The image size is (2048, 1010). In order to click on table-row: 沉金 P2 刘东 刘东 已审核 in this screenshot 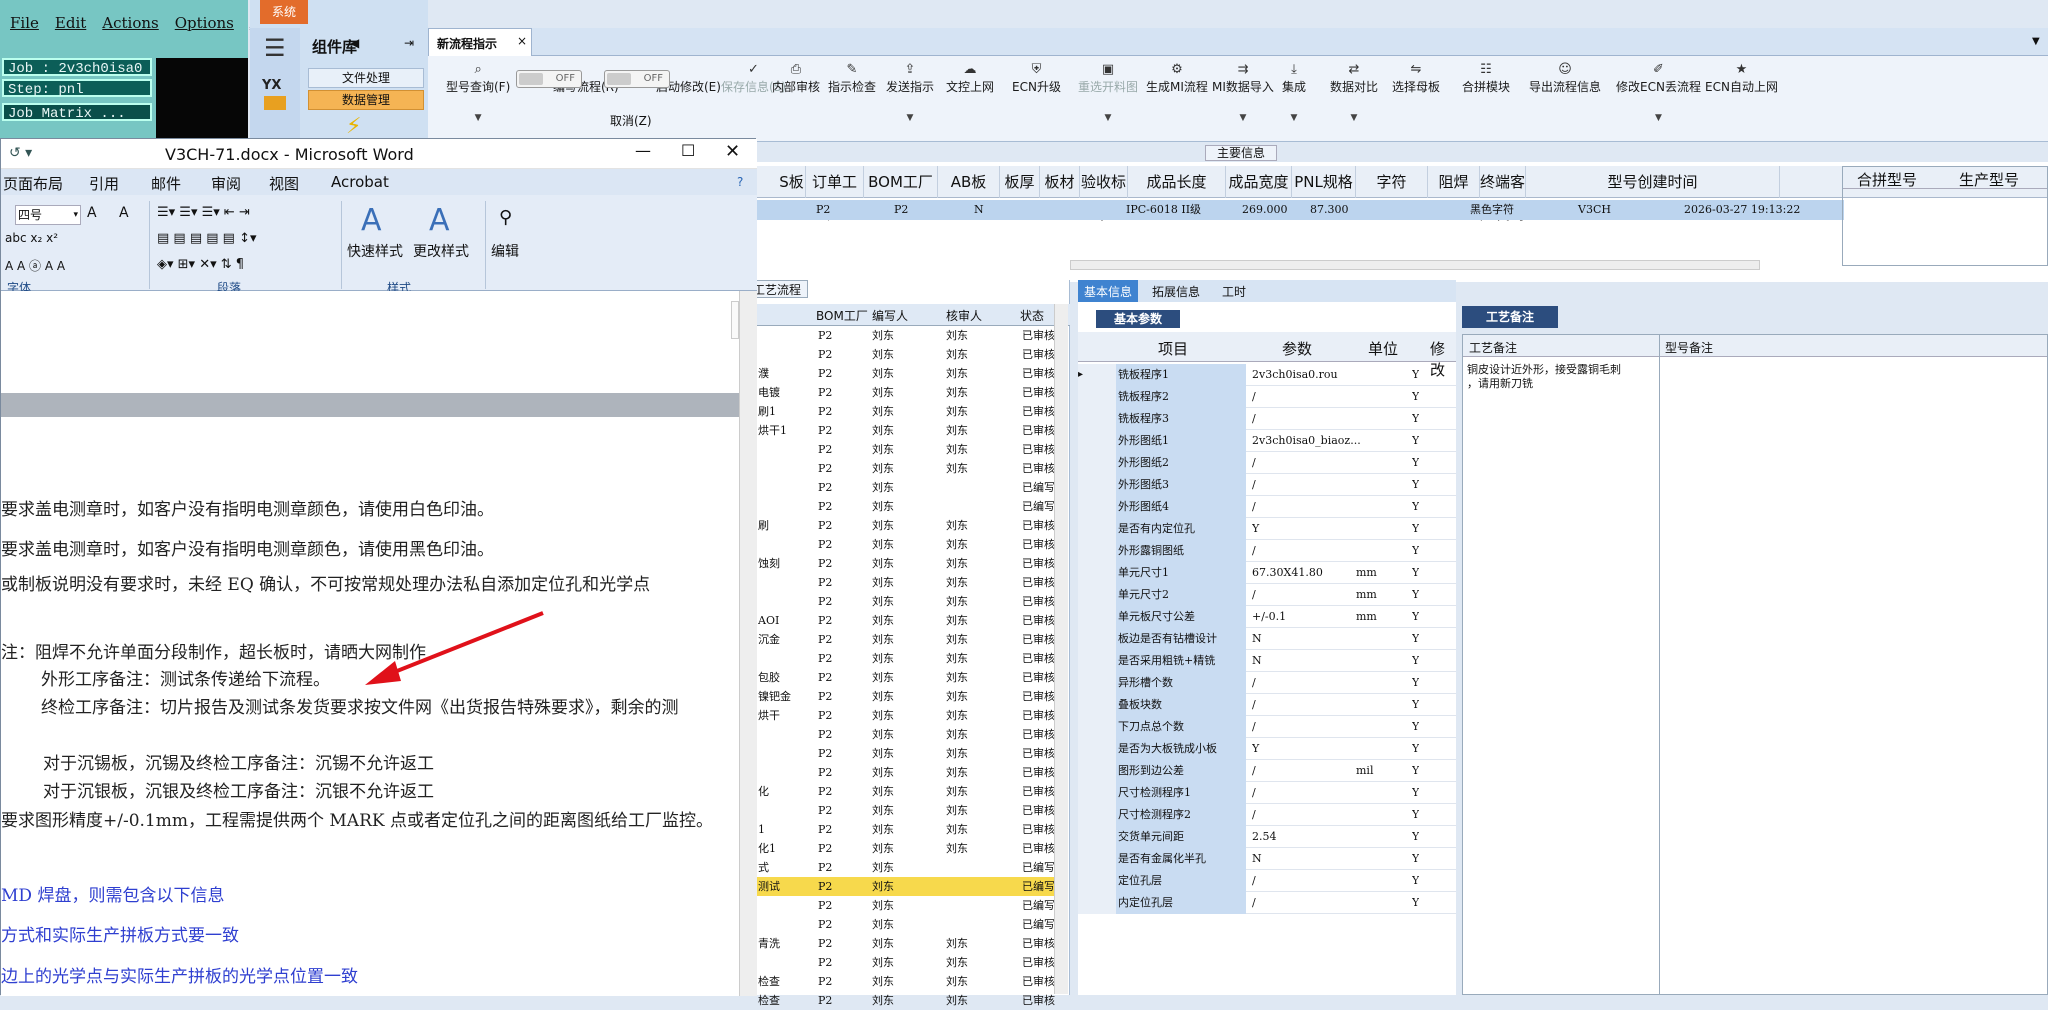, I will do `click(902, 639)`.